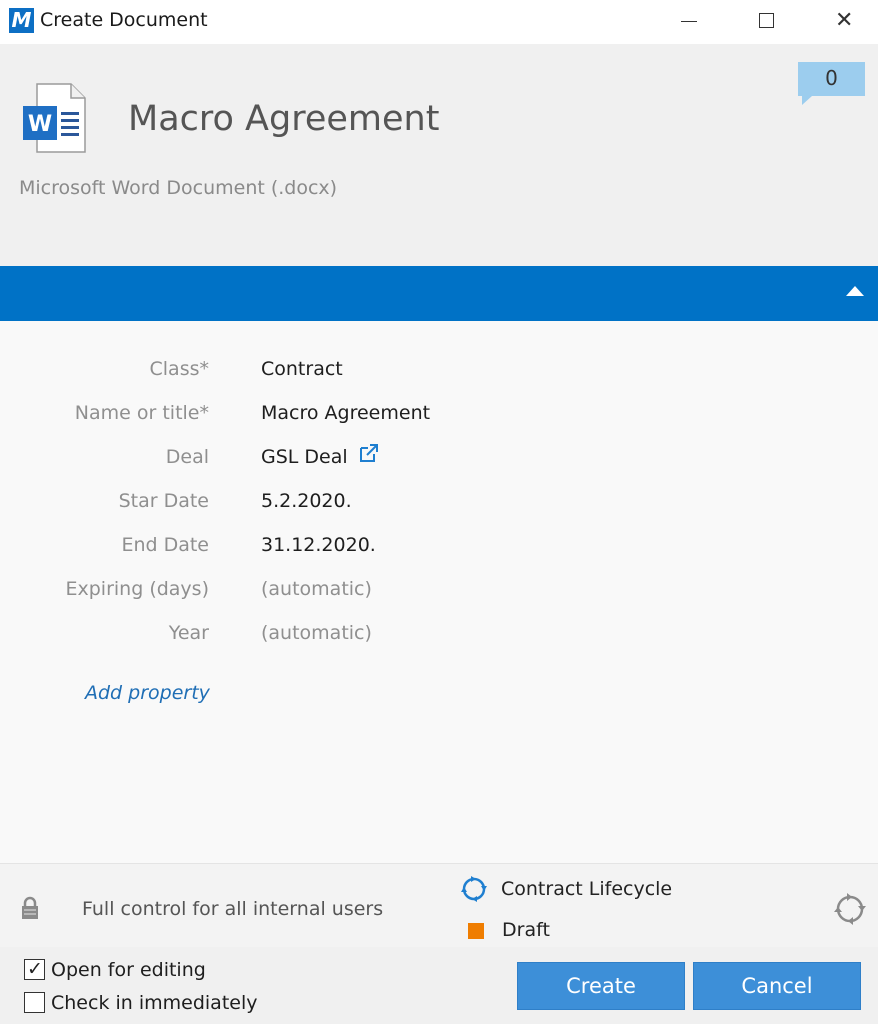 The height and width of the screenshot is (1024, 878). I want to click on workflow-name: Contract Lifecycle, so click(586, 889).